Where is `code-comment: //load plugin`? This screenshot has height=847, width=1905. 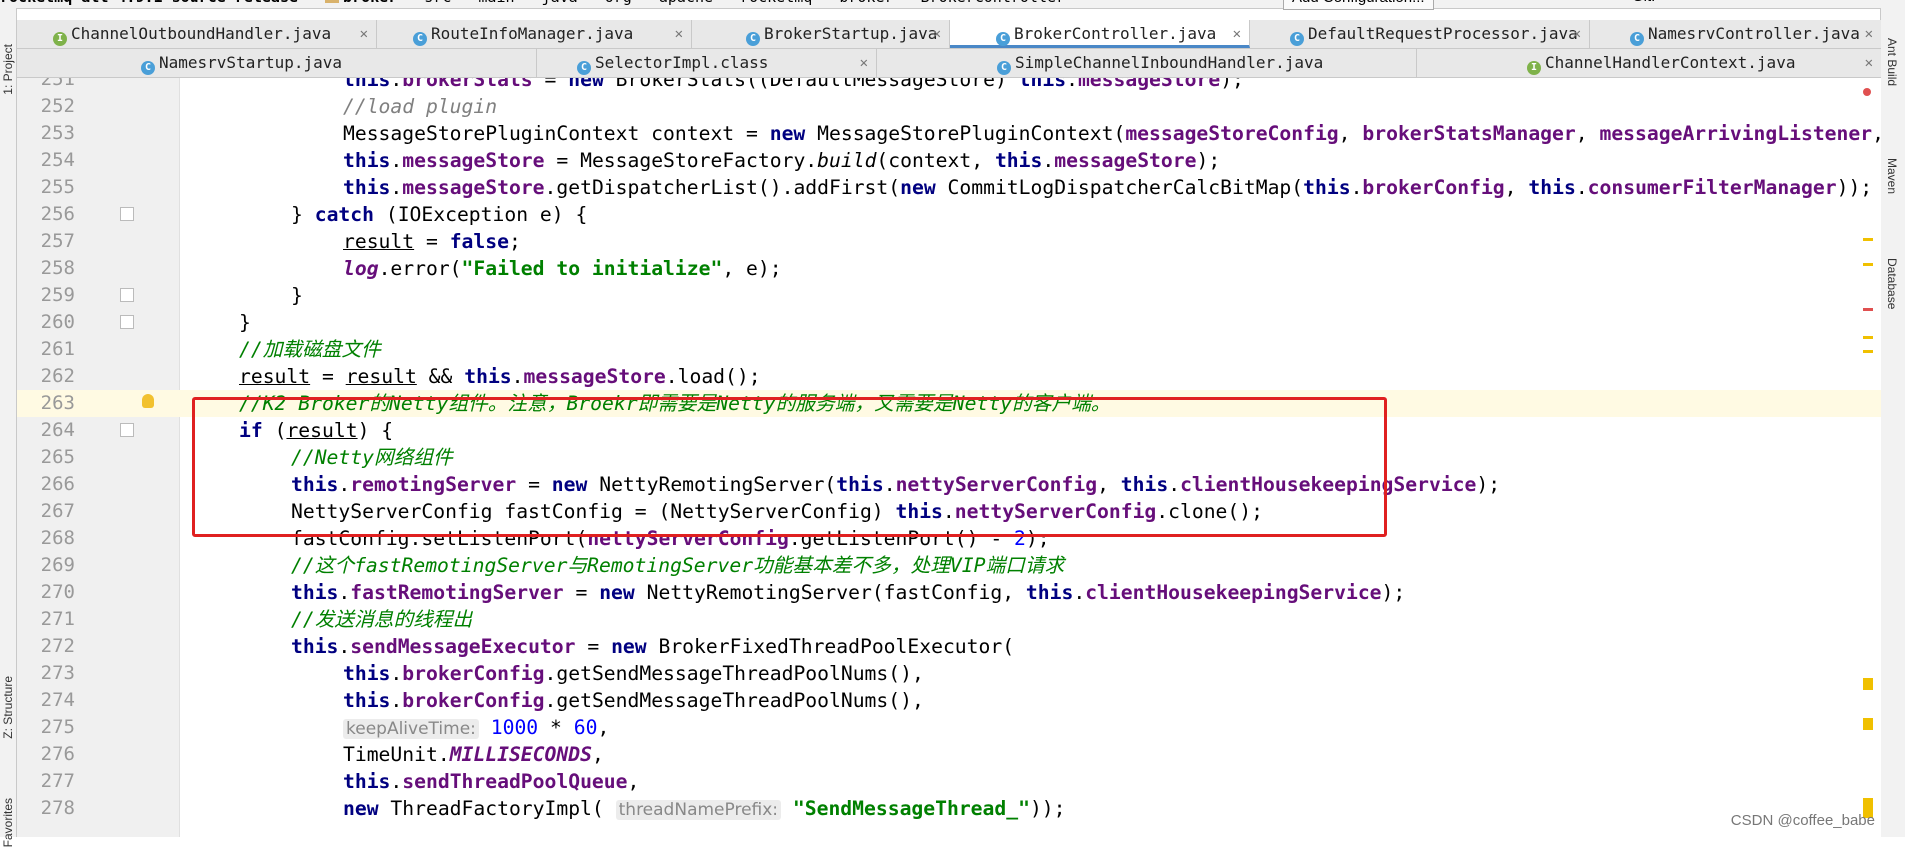 code-comment: //load plugin is located at coordinates (420, 106).